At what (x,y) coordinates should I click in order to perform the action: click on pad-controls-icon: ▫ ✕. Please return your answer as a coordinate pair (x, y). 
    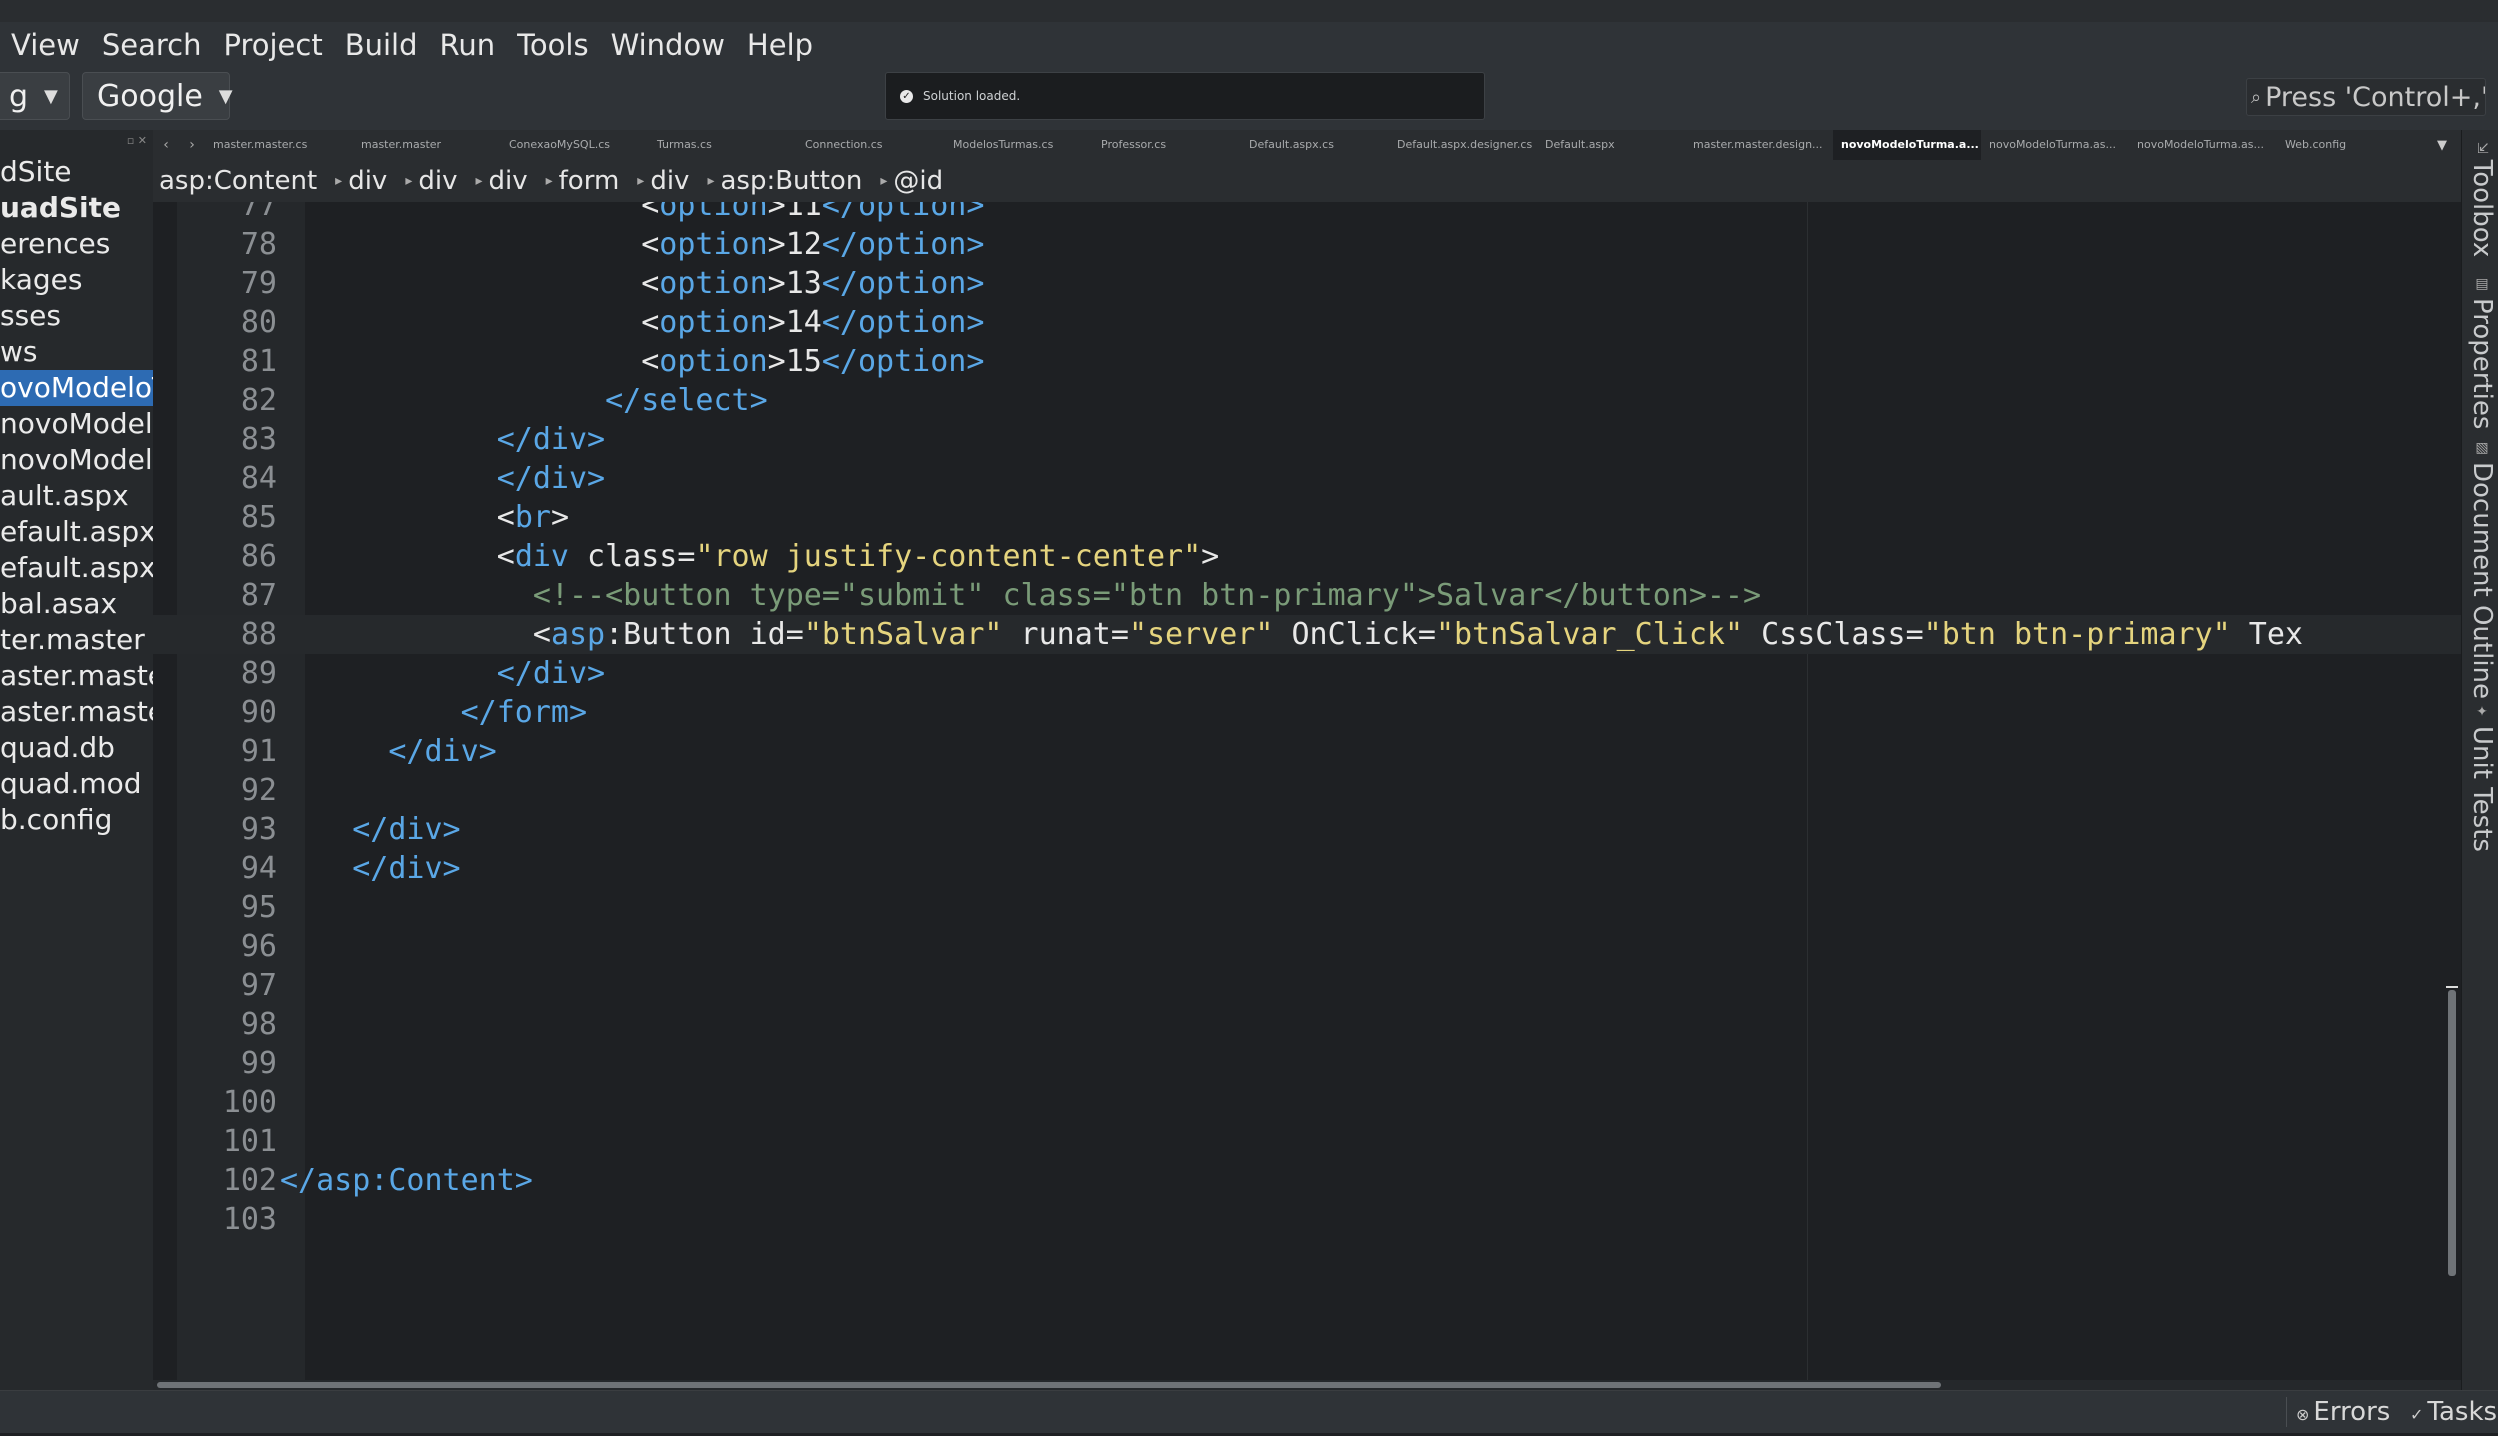
    Looking at the image, I should click on (137, 140).